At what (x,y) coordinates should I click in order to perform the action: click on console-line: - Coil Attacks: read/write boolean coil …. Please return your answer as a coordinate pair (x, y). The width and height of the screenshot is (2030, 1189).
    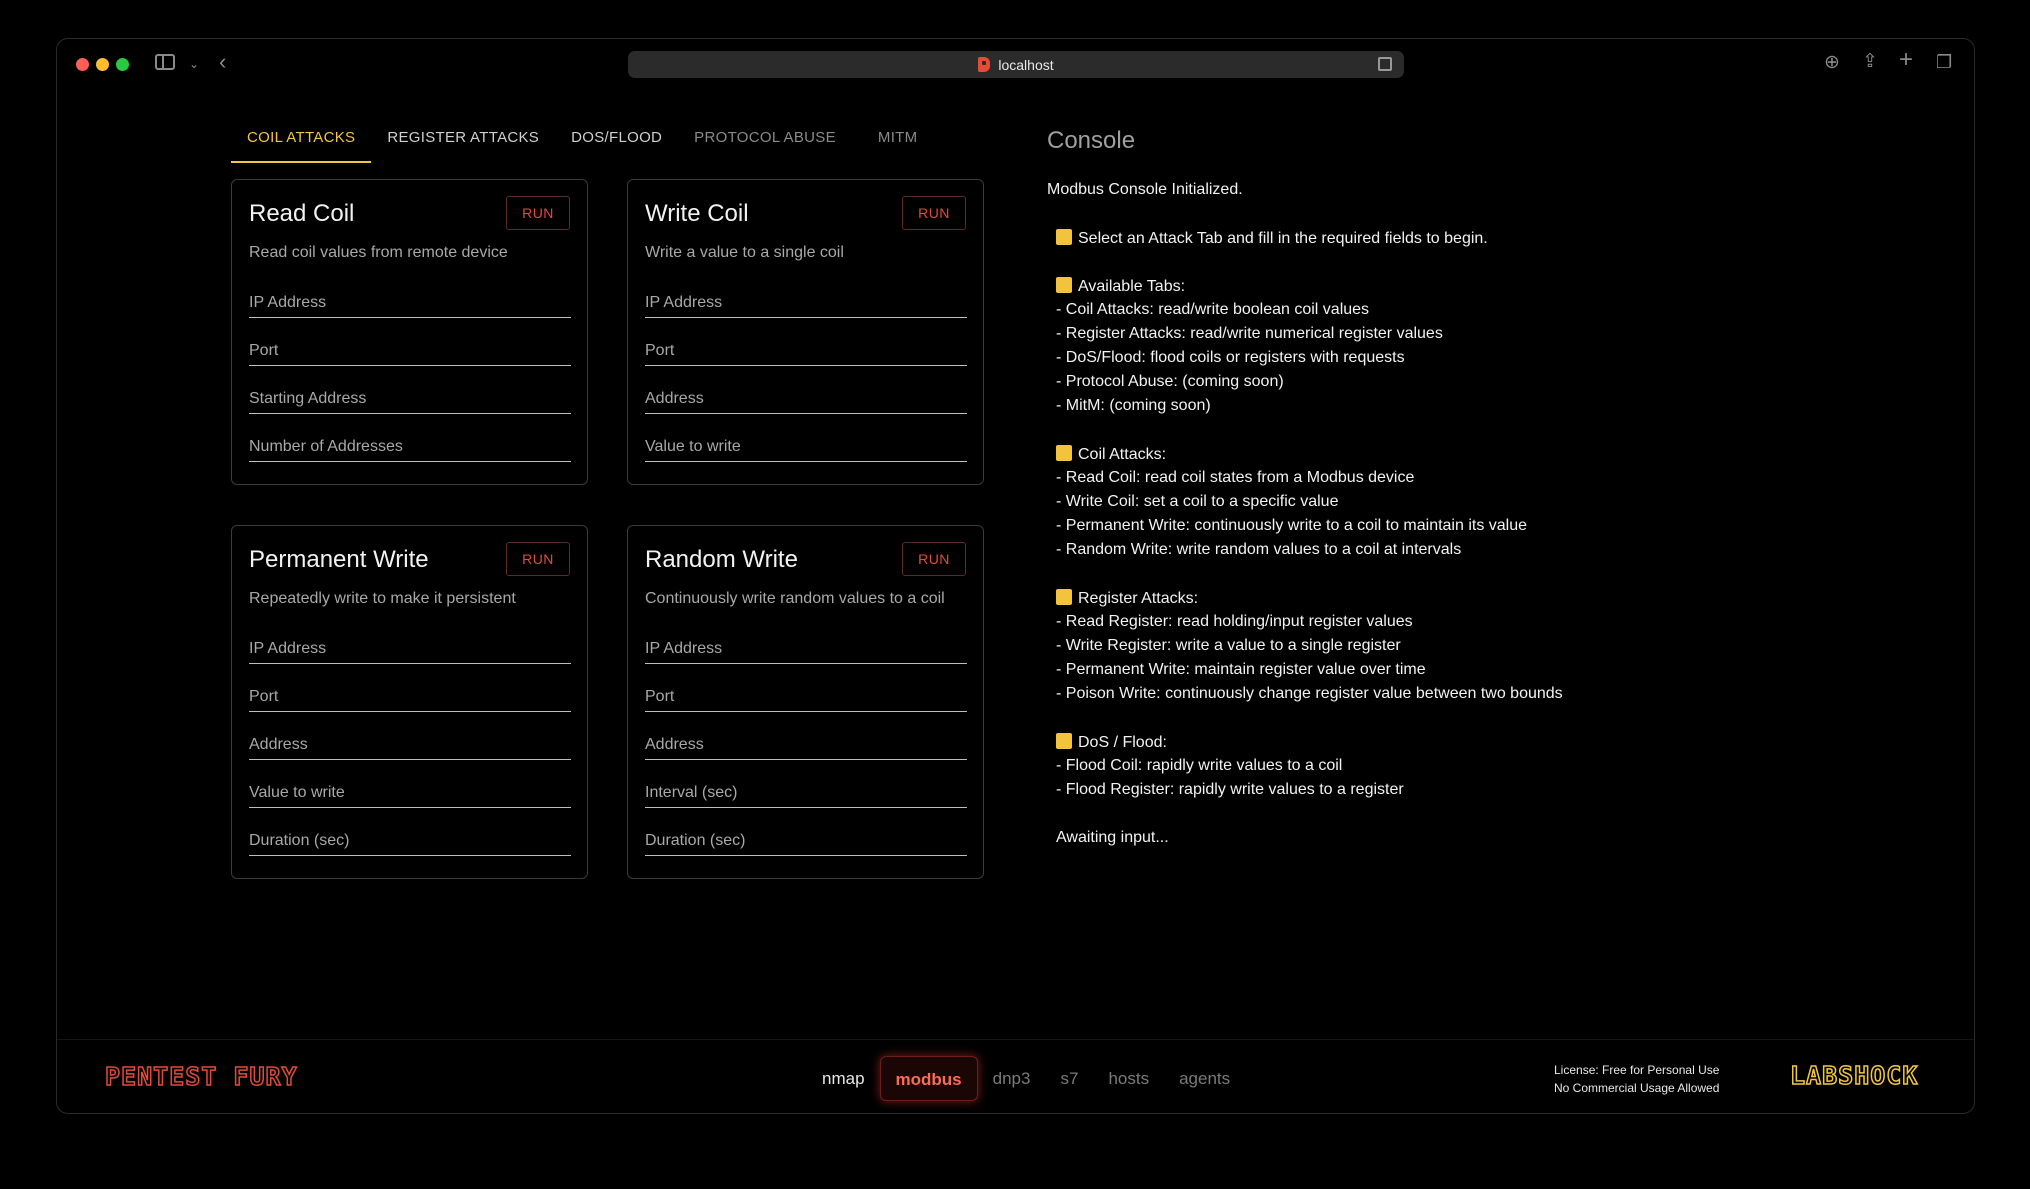
    Looking at the image, I should click on (1213, 309).